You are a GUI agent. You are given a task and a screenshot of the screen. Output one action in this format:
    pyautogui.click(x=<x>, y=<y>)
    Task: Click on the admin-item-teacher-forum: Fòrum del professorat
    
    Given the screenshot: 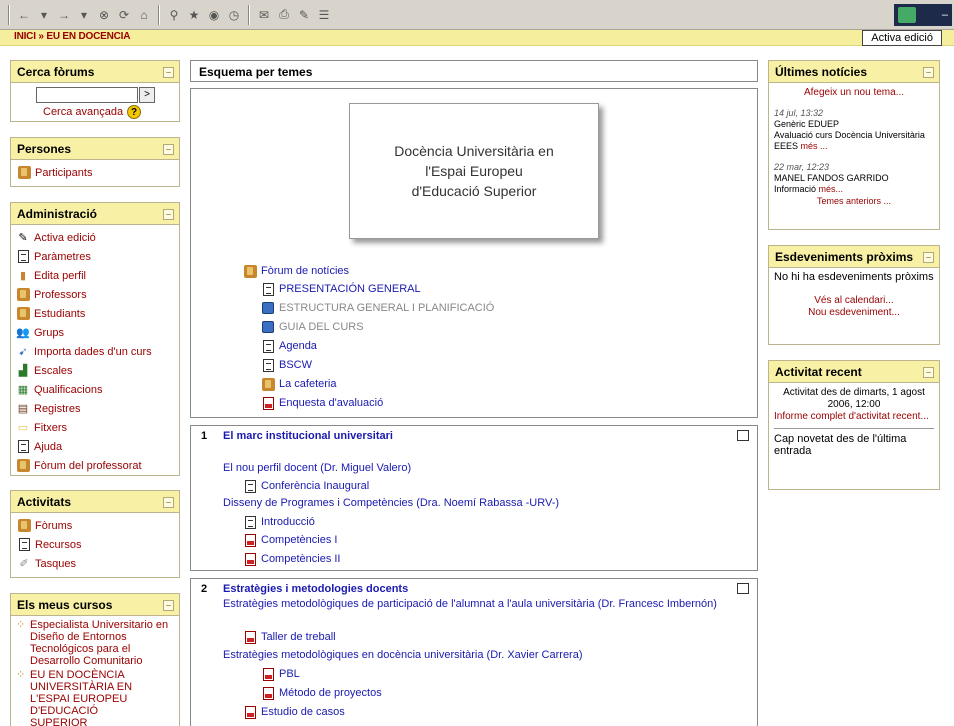 What is the action you would take?
    pyautogui.click(x=94, y=465)
    